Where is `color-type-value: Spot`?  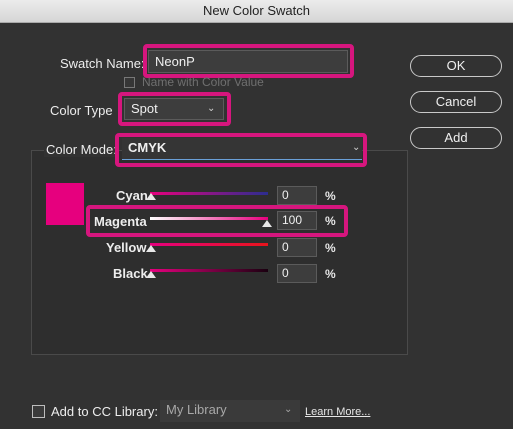
color-type-value: Spot is located at coordinates (144, 108).